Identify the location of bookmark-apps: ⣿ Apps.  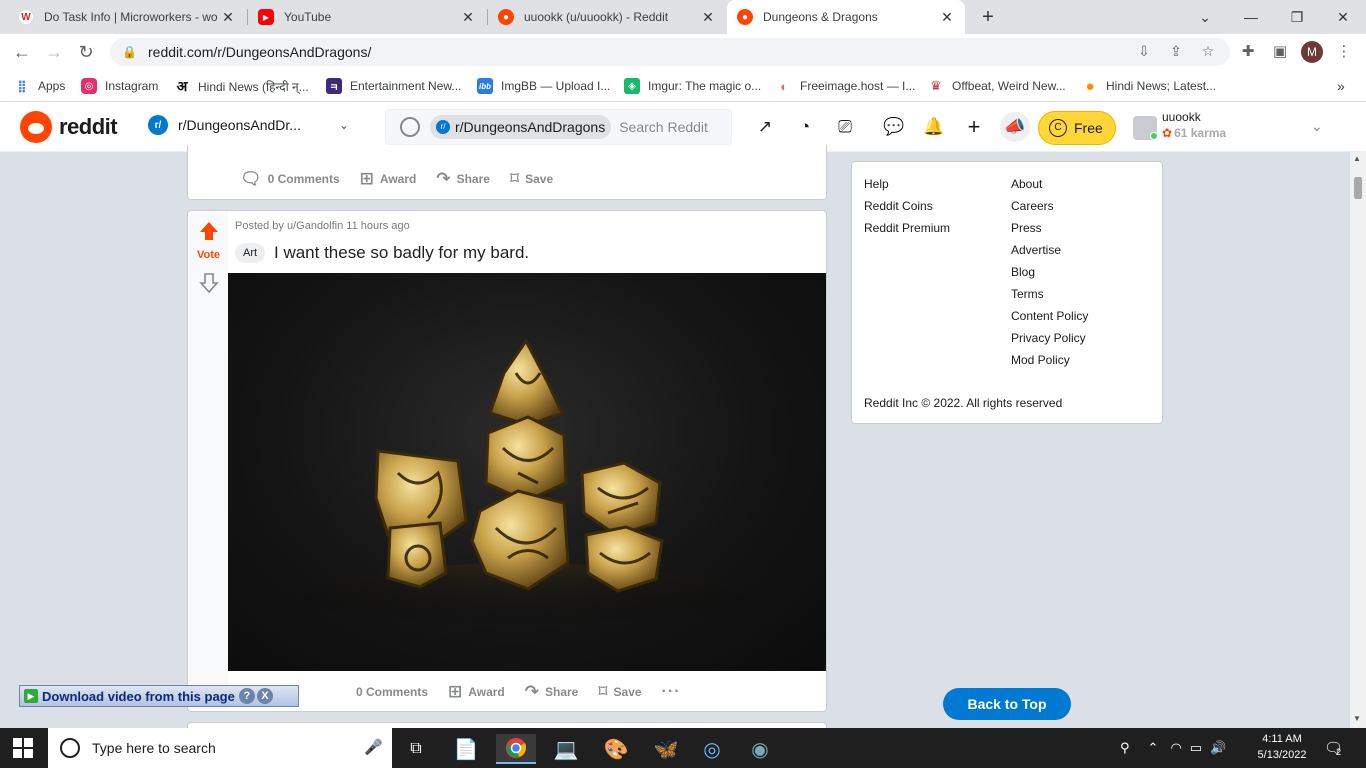
(39, 86).